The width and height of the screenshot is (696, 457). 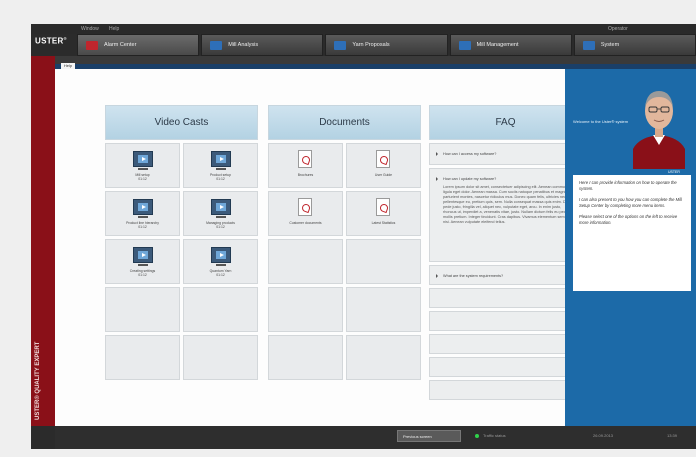 I want to click on document-item: Brochures, so click(x=305, y=165).